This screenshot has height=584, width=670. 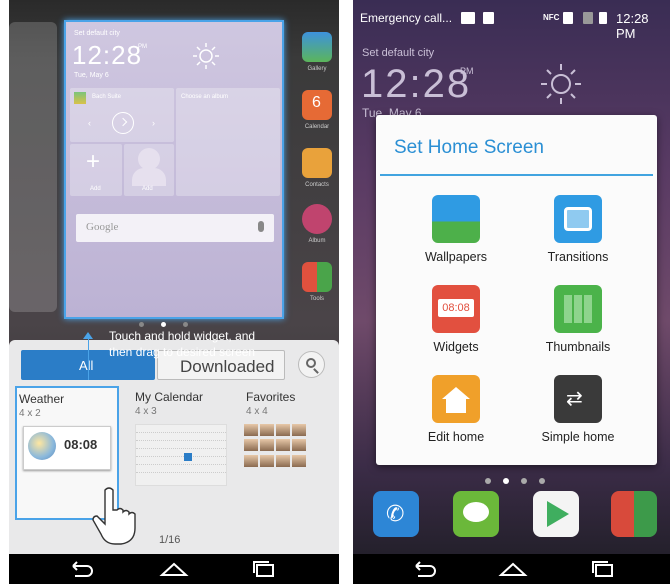 I want to click on tools-folder-icon, so click(x=317, y=277).